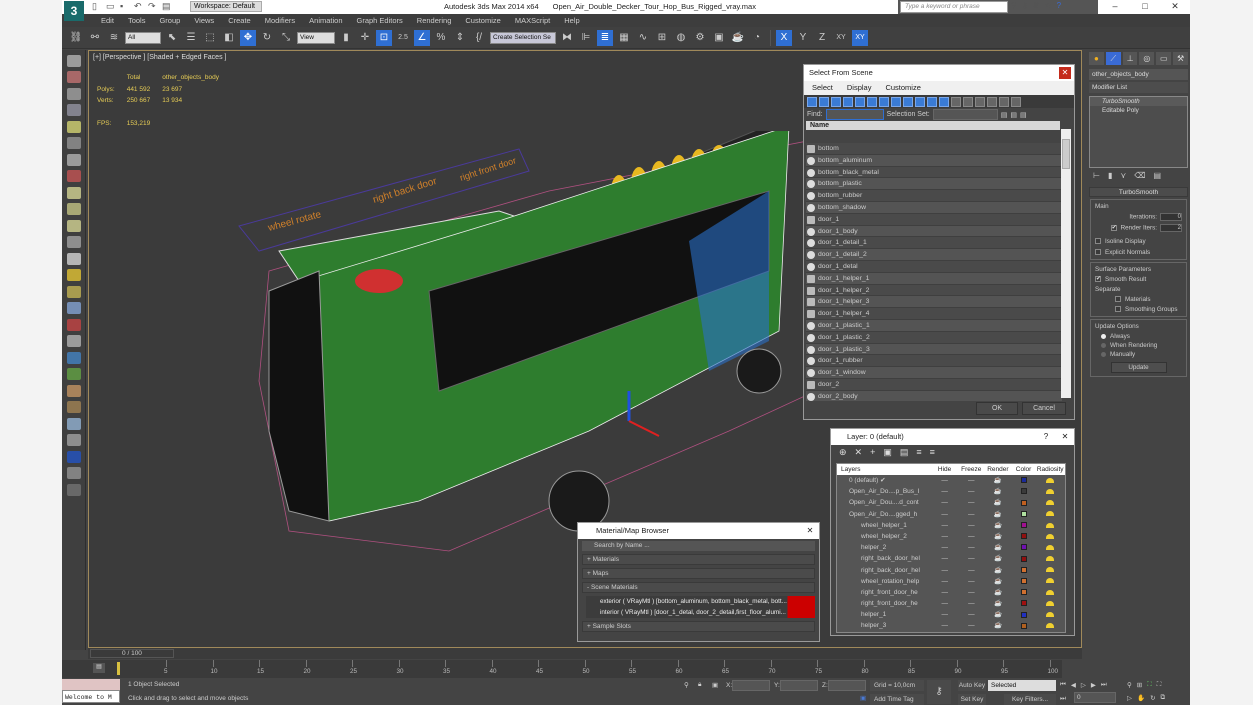  What do you see at coordinates (1138, 192) in the screenshot?
I see `turbosmooth-rollout-header: TurboSmooth` at bounding box center [1138, 192].